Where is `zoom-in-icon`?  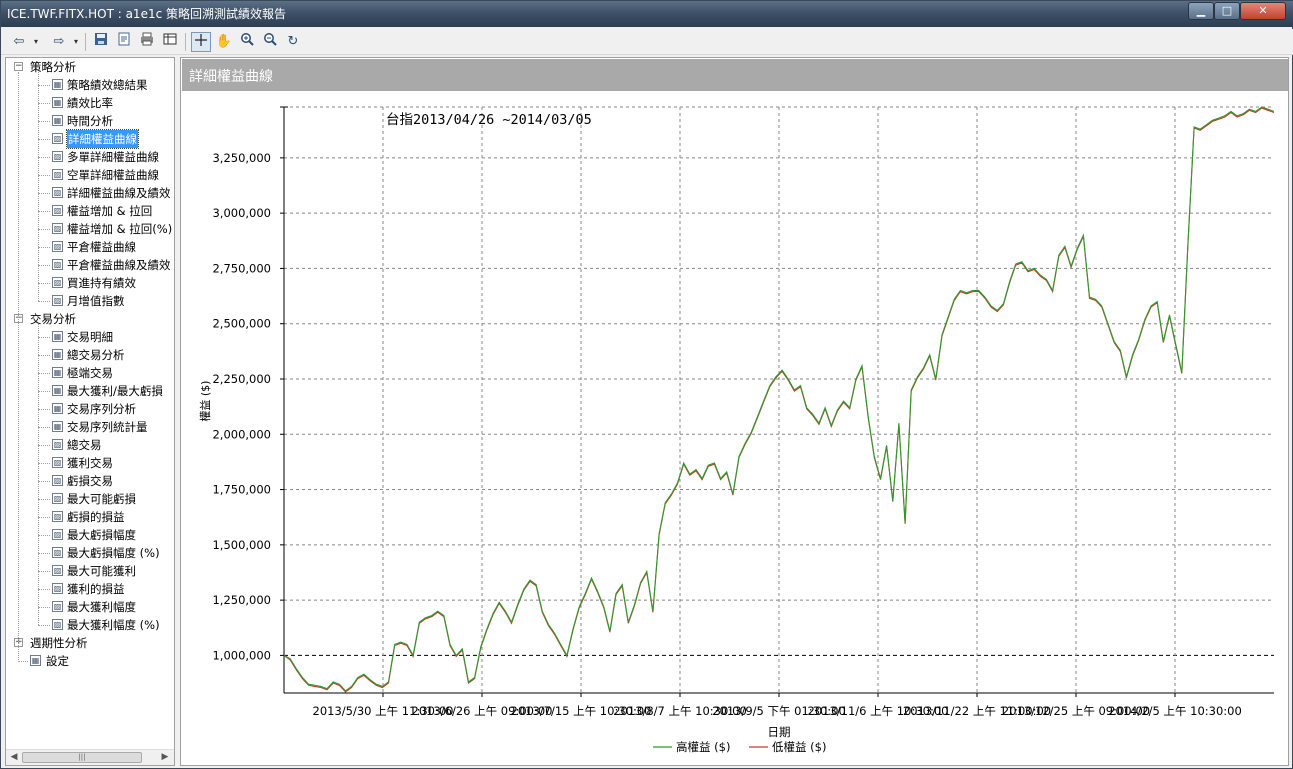
zoom-in-icon is located at coordinates (247, 42).